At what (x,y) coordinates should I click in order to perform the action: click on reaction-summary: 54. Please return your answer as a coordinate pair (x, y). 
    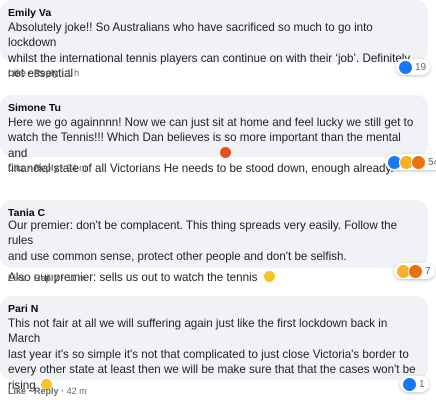
    Looking at the image, I should click on (410, 162).